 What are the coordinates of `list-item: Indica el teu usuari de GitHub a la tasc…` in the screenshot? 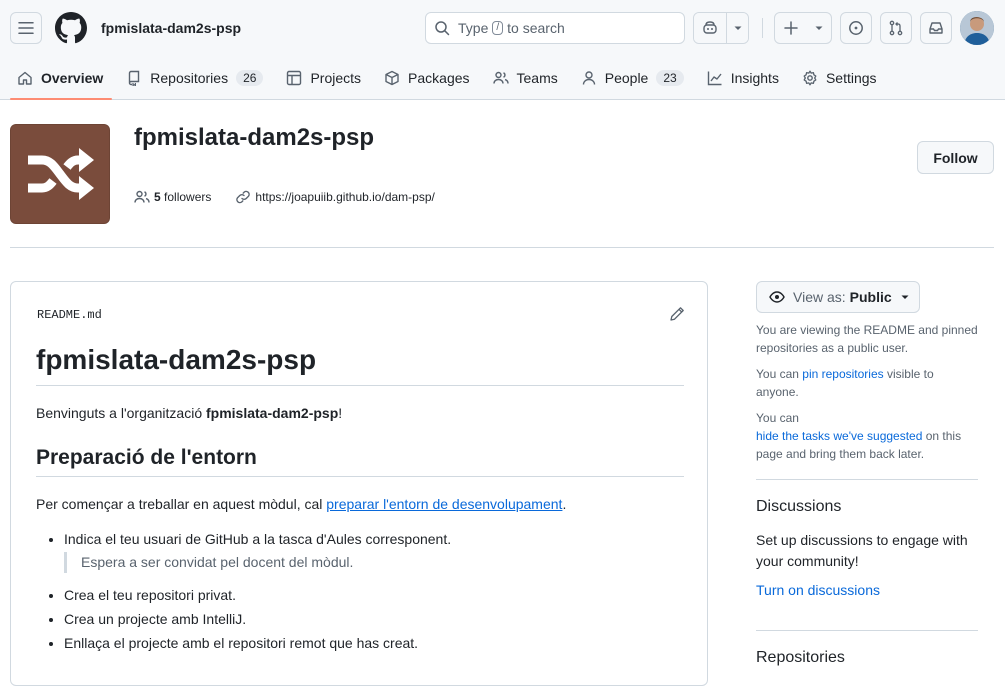 It's located at (374, 551).